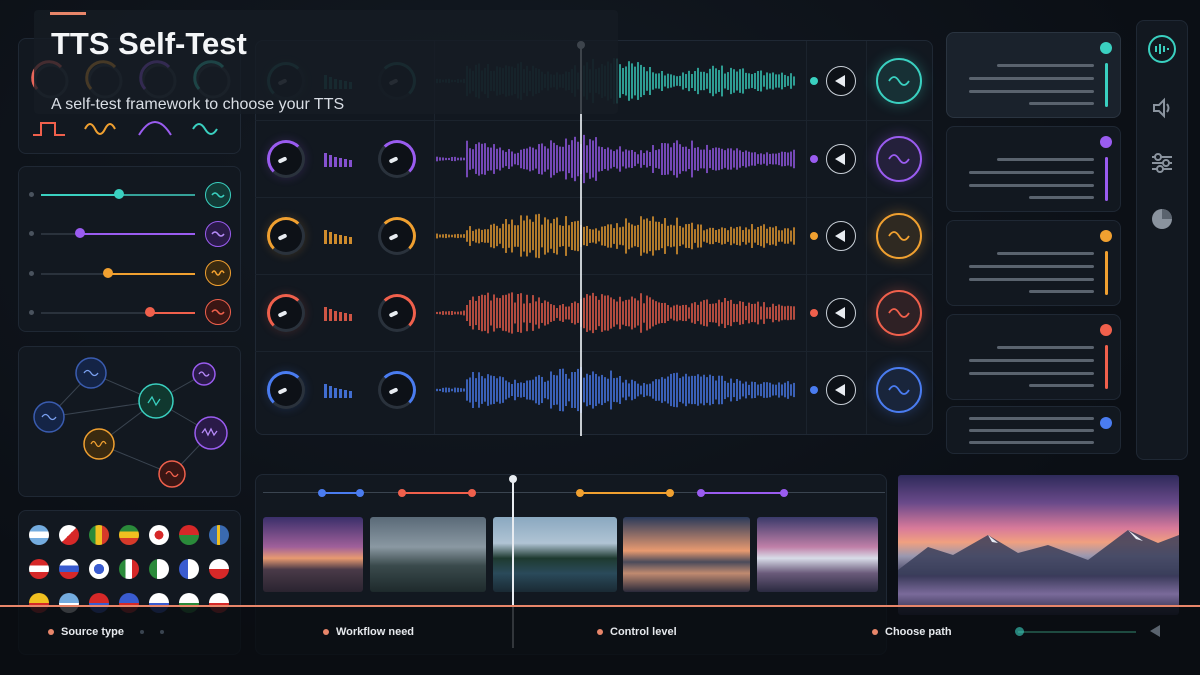  Describe the element at coordinates (1162, 219) in the screenshot. I see `pie-chart-icon` at that location.